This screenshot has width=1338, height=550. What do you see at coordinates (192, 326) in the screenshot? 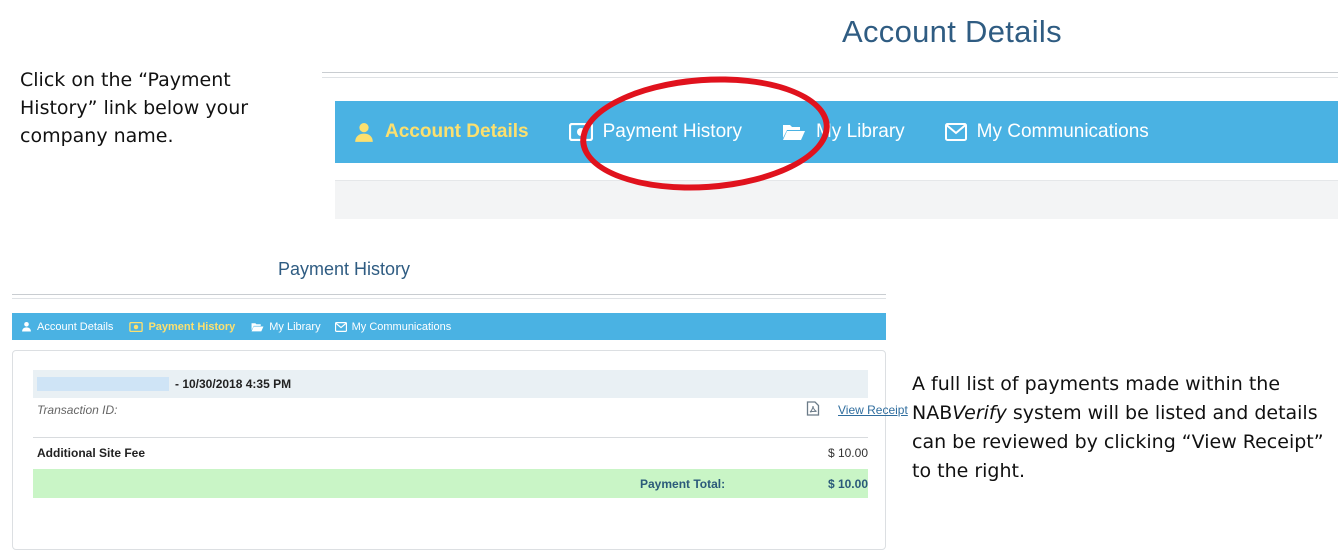
I see `nav-label: Payment History` at bounding box center [192, 326].